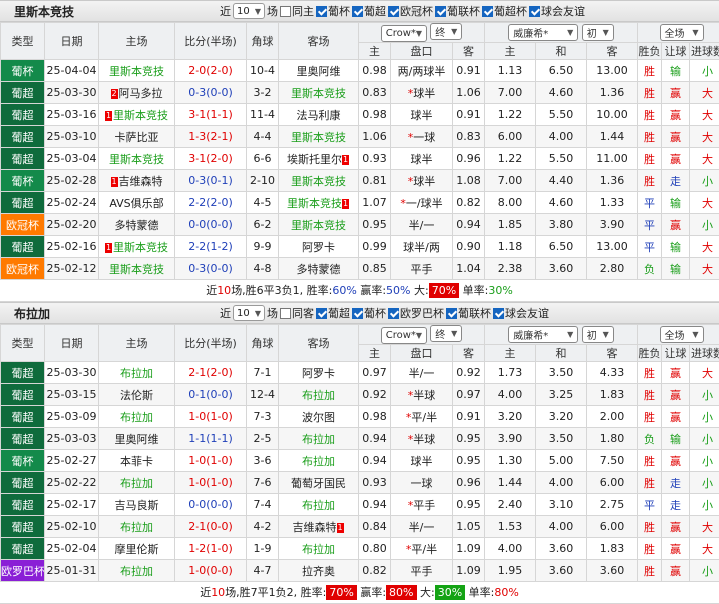 This screenshot has height=604, width=719. Describe the element at coordinates (137, 225) in the screenshot. I see `home-team: 多特蒙德` at that location.